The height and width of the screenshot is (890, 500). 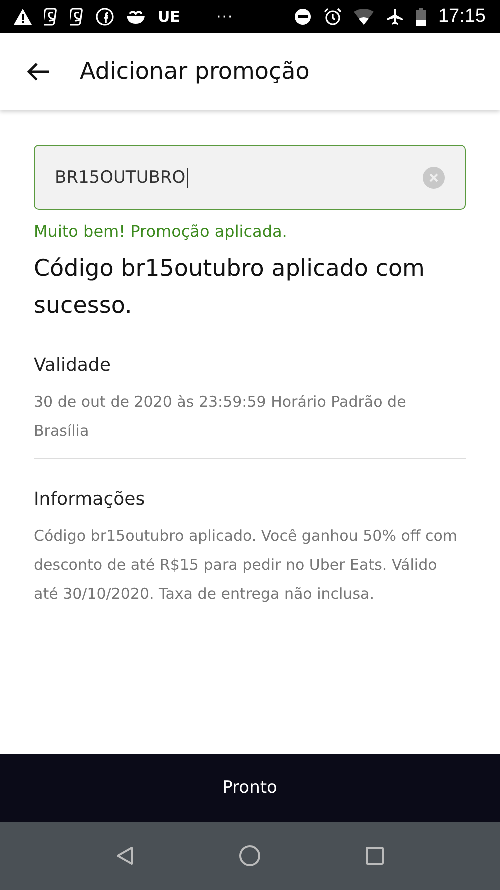 I want to click on do-not-disturb-icon, so click(x=303, y=17).